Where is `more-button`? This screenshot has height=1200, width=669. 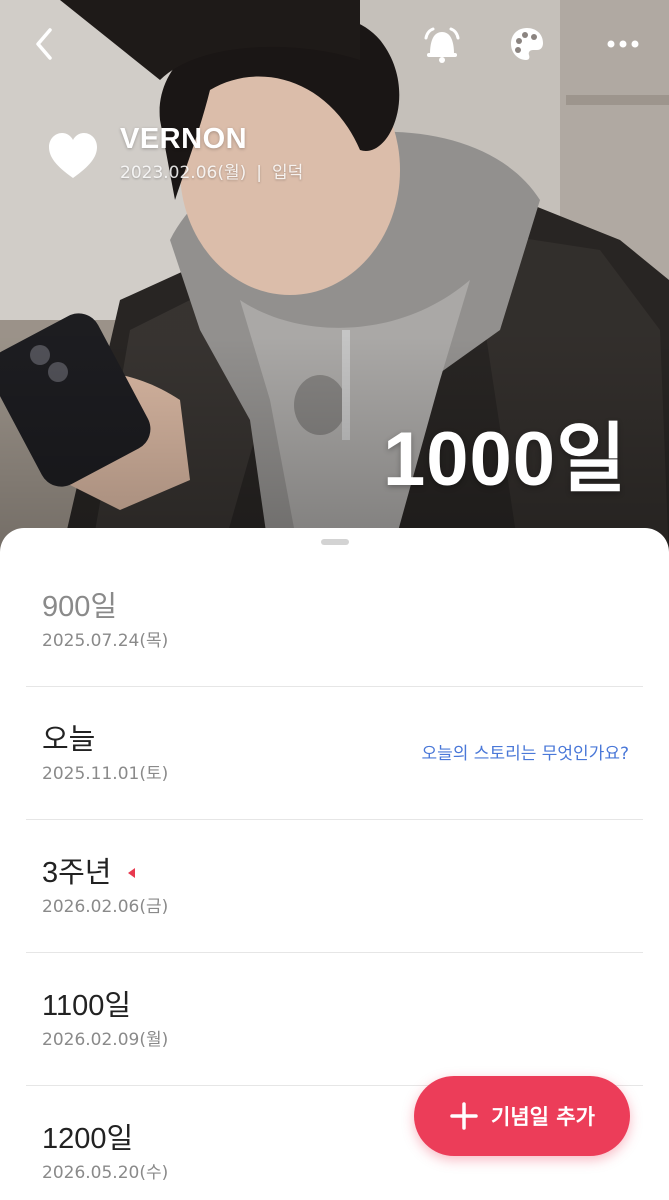
more-button is located at coordinates (623, 44).